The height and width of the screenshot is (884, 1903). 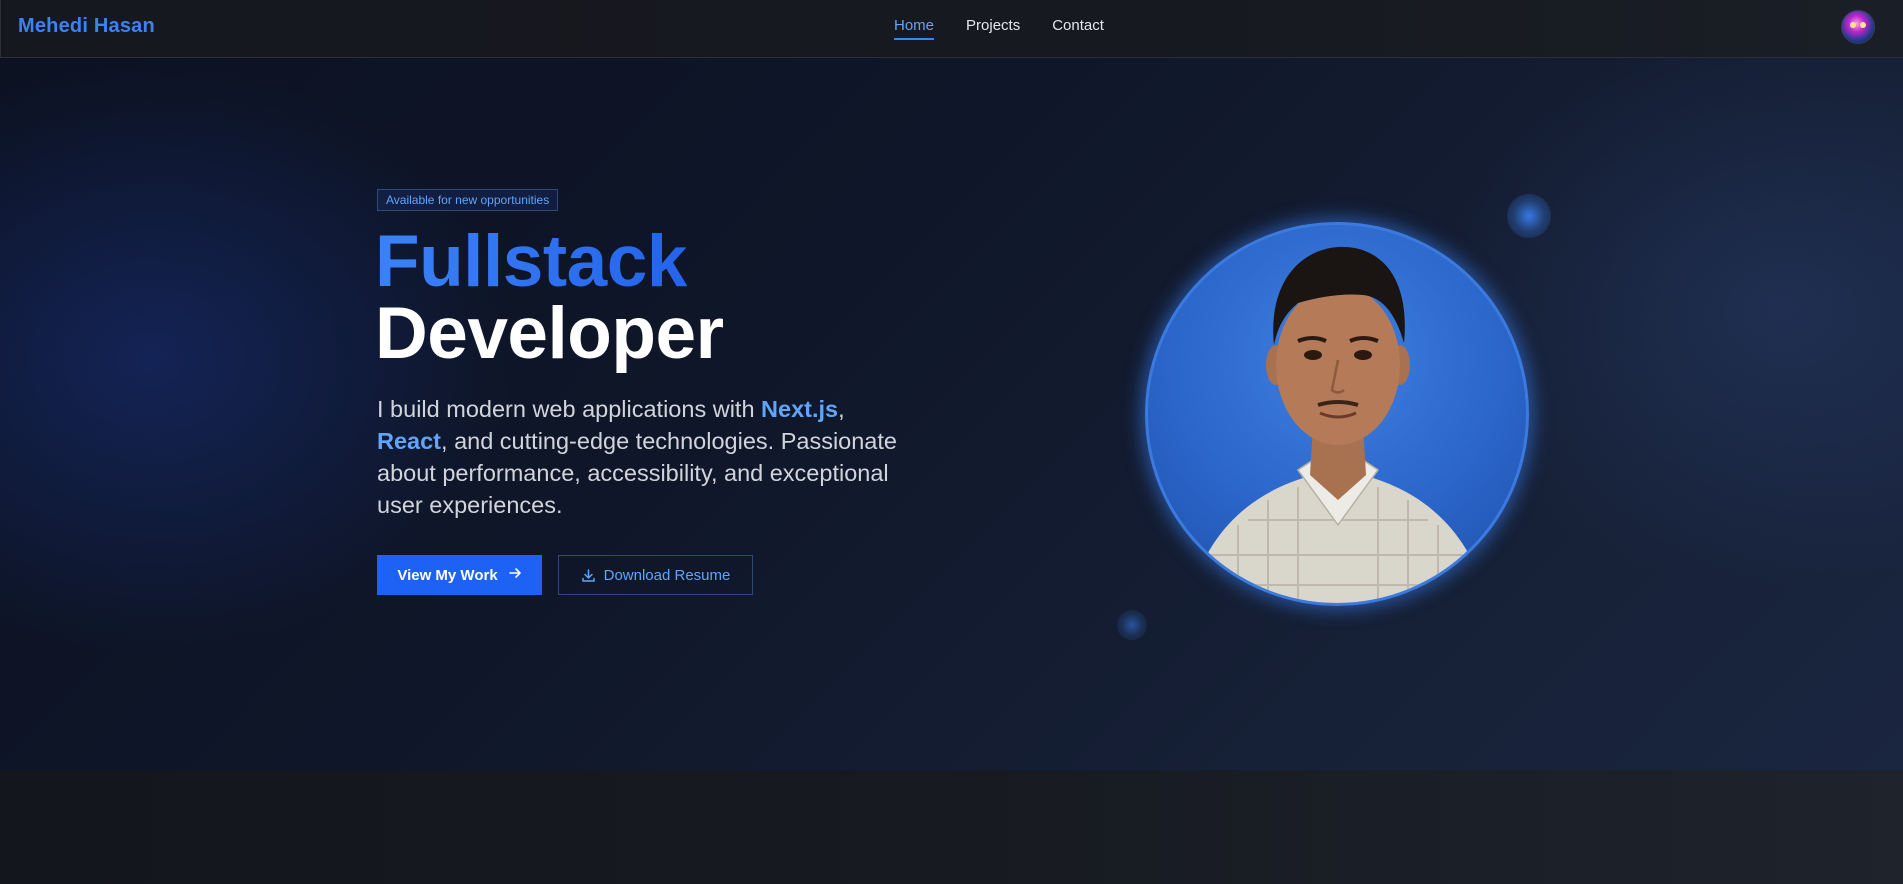 I want to click on view-my-work-label: View My Work, so click(x=447, y=575).